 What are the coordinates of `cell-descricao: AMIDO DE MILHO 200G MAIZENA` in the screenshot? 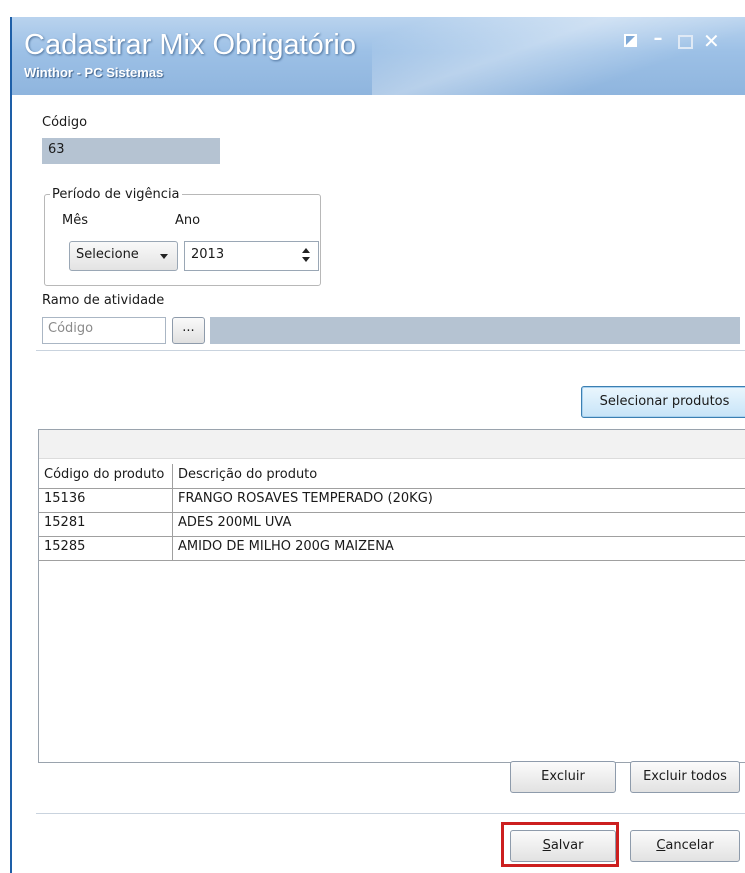 It's located at (286, 546).